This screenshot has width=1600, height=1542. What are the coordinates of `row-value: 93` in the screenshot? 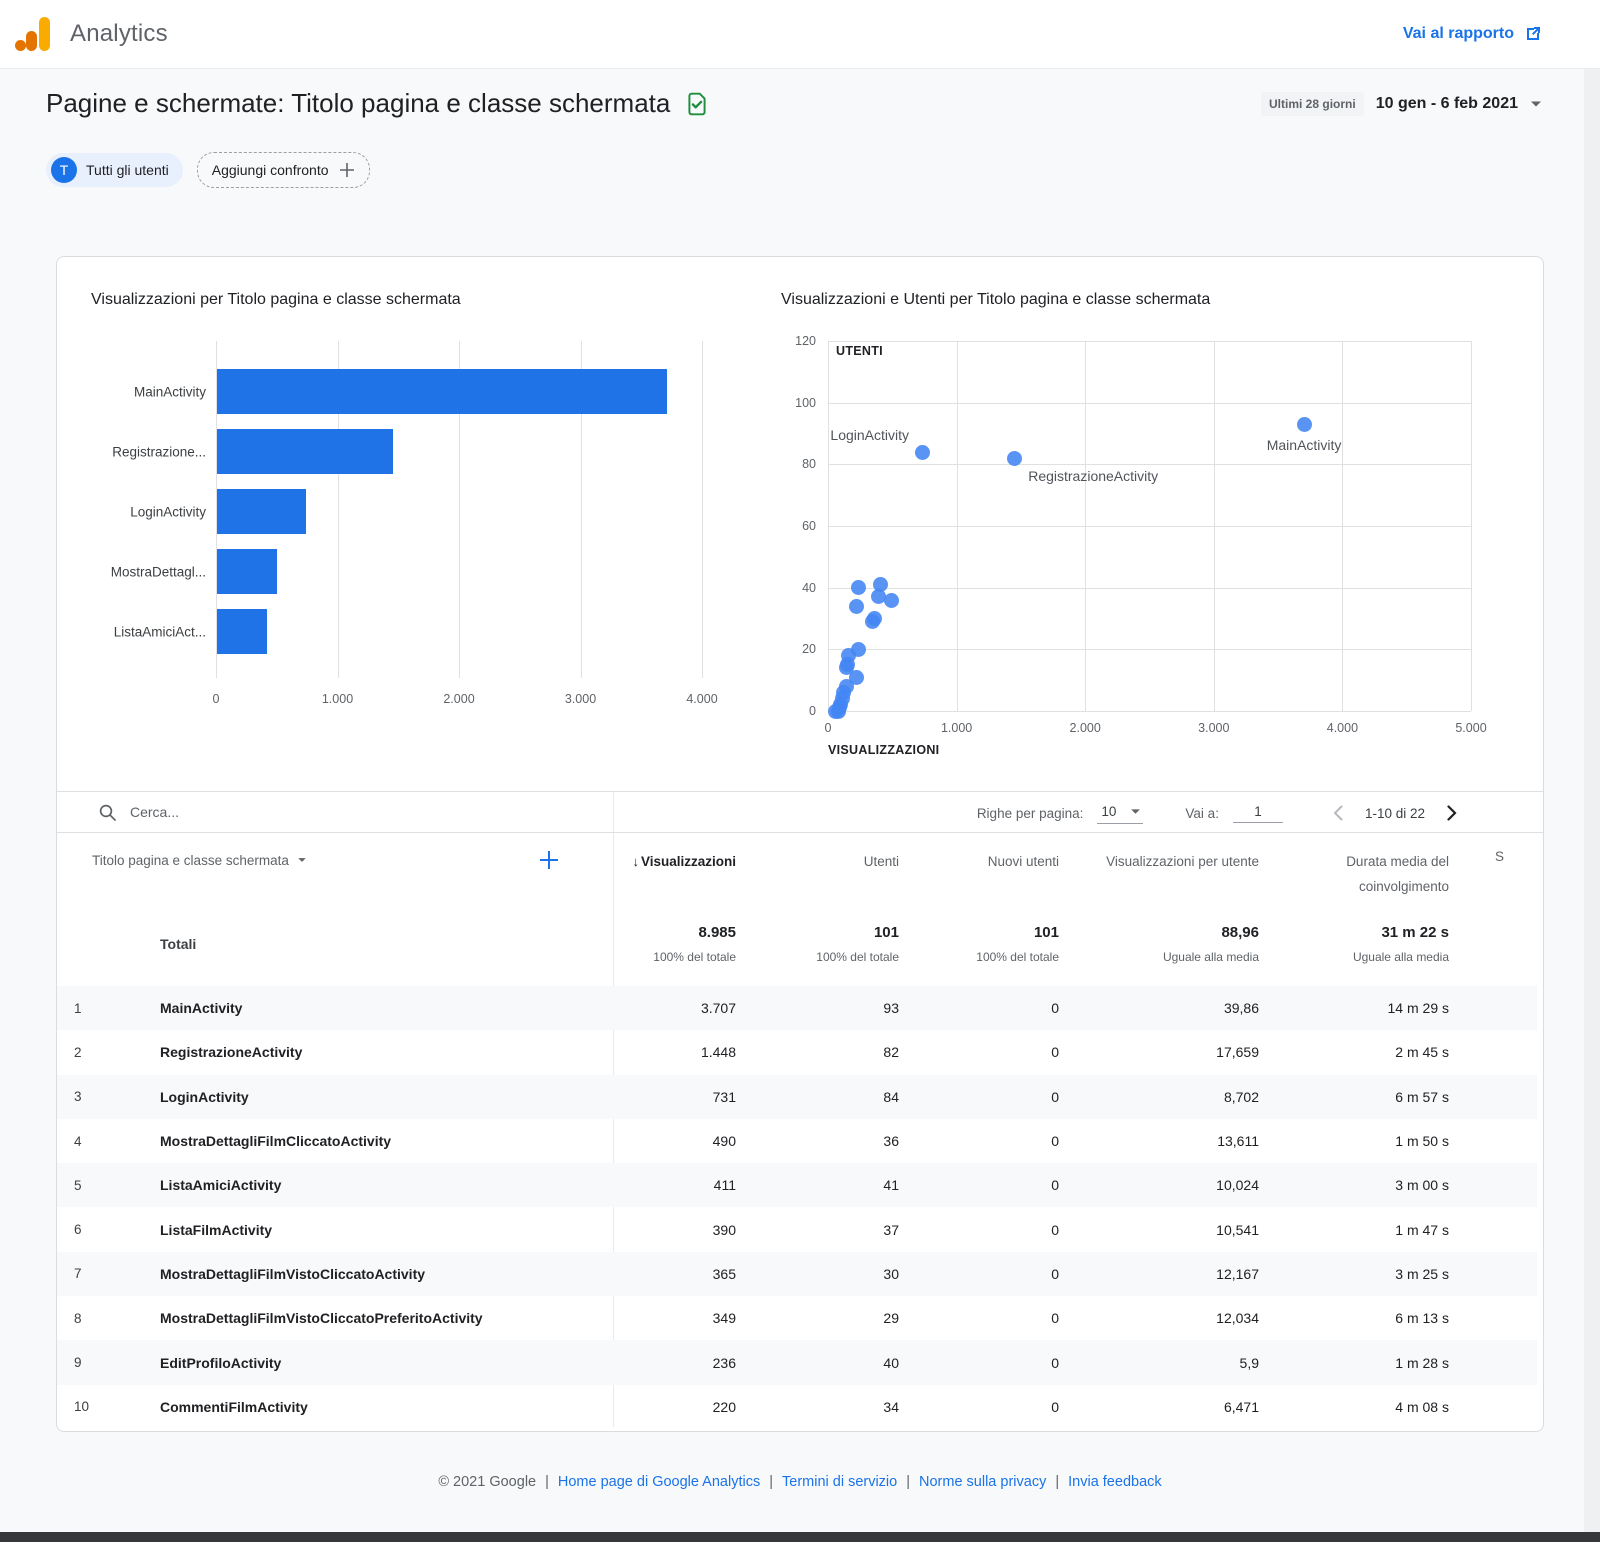 It's located at (891, 1008).